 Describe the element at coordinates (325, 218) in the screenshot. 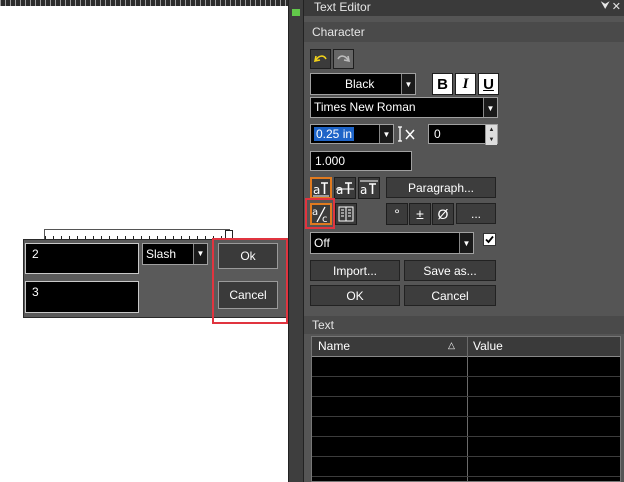

I see `svg-text: c` at that location.